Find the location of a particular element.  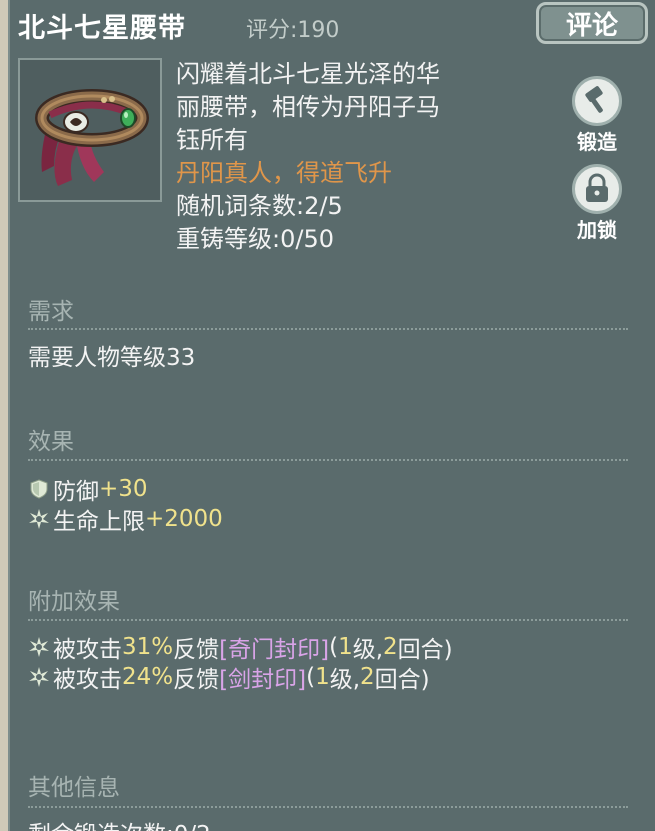

stat-value: +30 is located at coordinates (123, 489).